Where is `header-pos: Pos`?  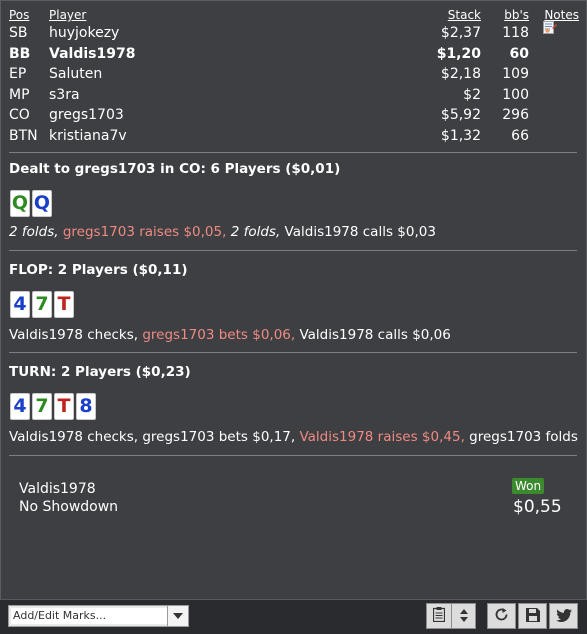 header-pos: Pos is located at coordinates (29, 15).